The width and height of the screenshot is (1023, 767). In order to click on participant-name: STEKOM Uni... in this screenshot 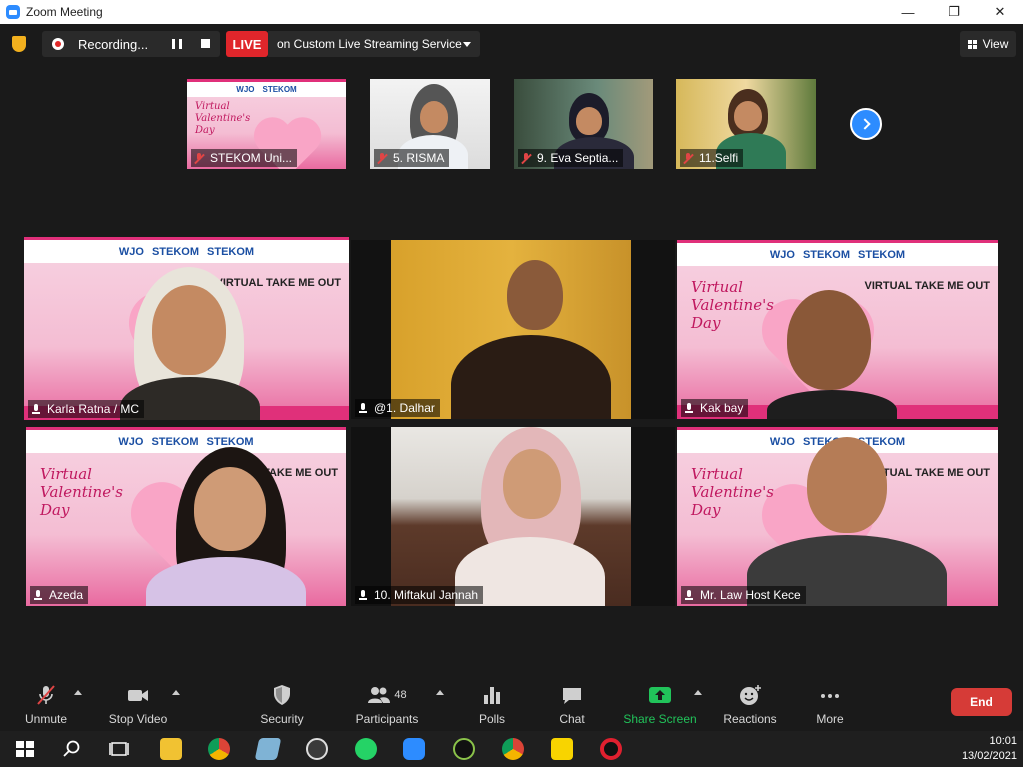, I will do `click(244, 158)`.